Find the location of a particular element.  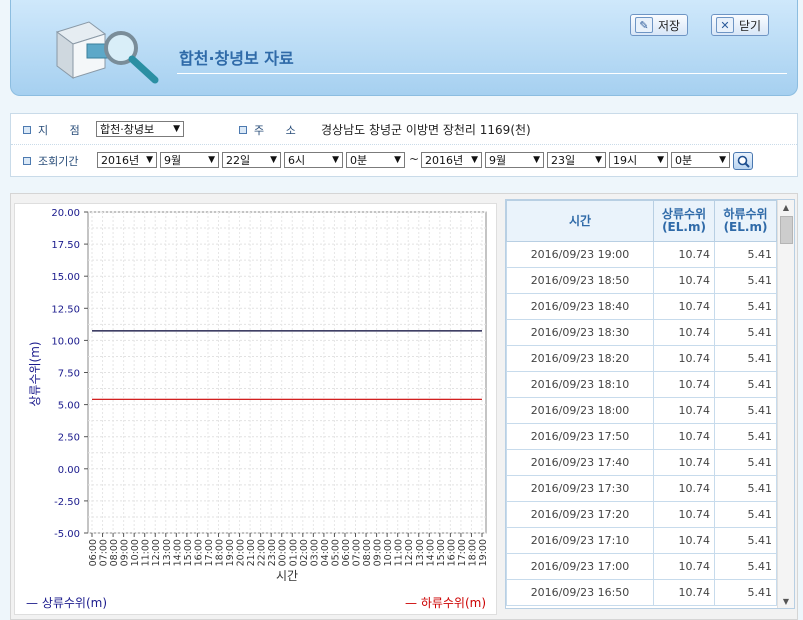

table-row: 2016/09/23 17:00 10.74 5.41 is located at coordinates (641, 566).